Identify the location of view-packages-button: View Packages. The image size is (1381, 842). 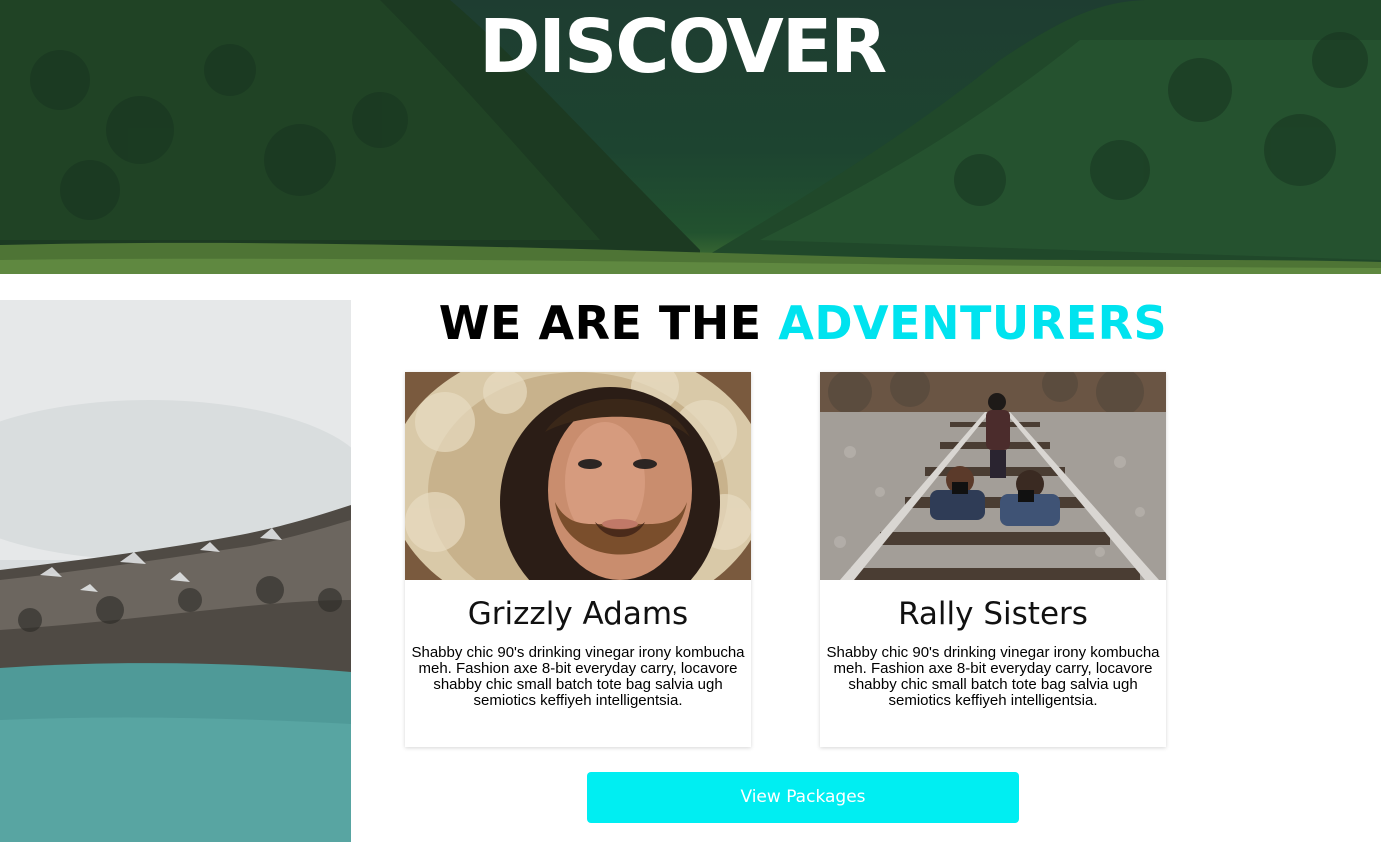
(803, 797).